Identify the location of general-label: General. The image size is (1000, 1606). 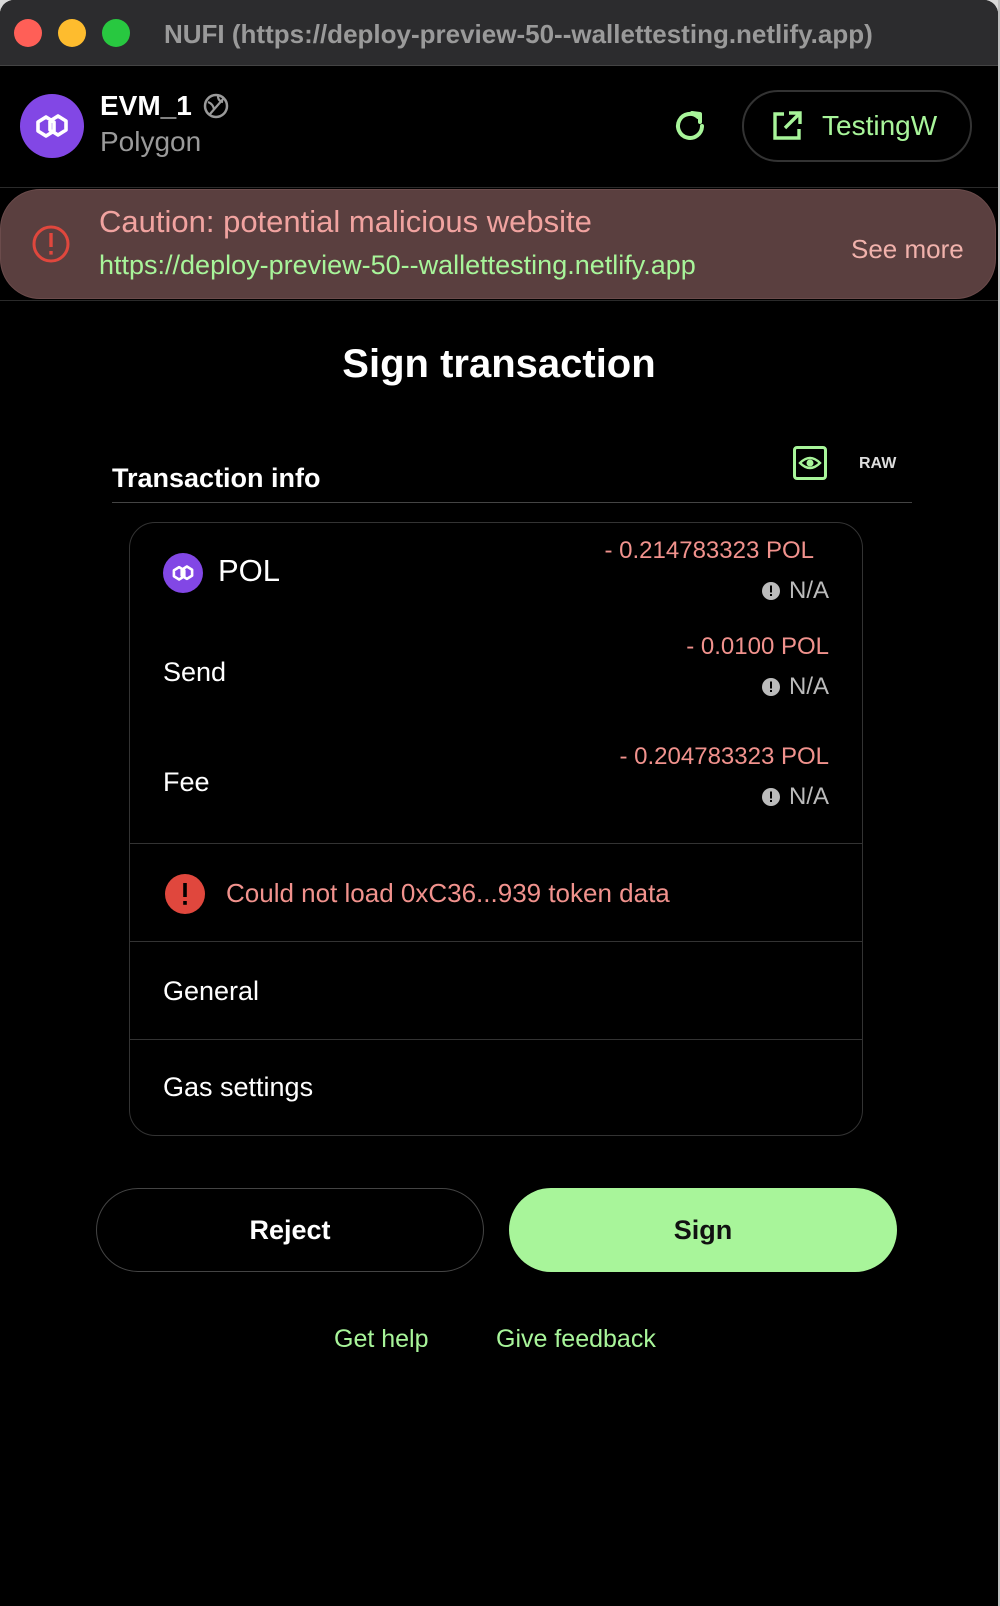
(211, 991).